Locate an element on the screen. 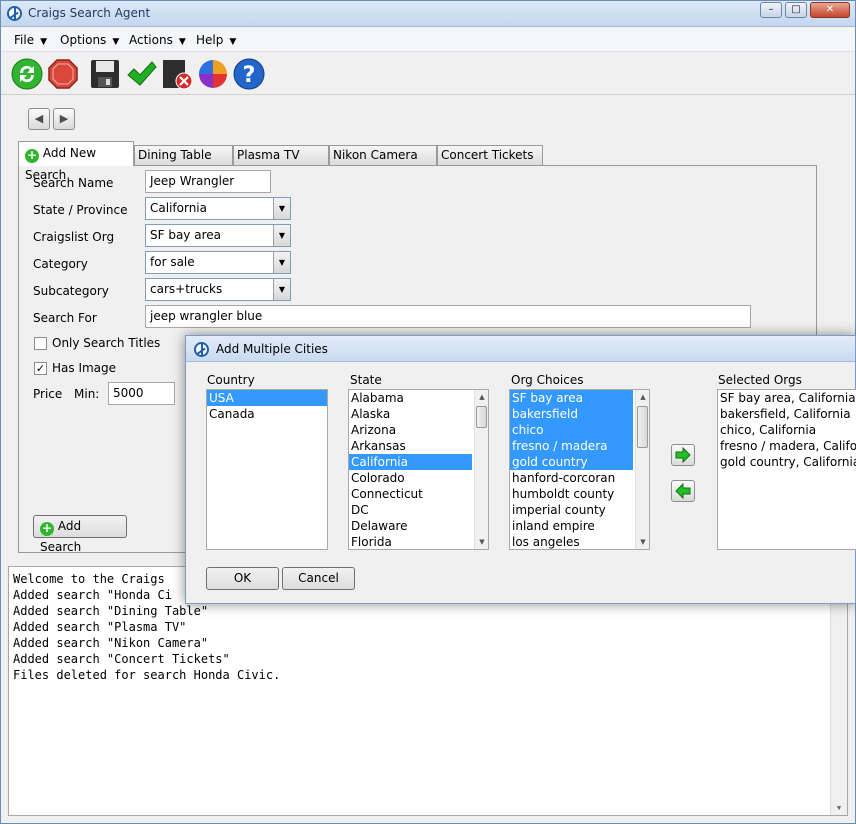 Image resolution: width=856 pixels, height=824 pixels. list-item: hanford-corcoran is located at coordinates (571, 478).